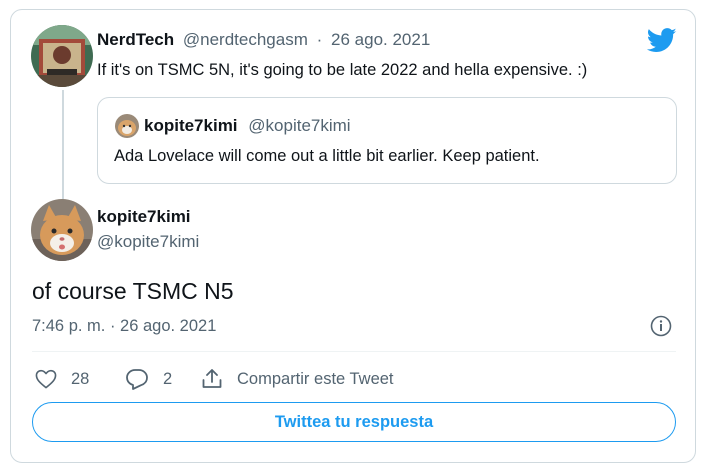 This screenshot has height=473, width=707. Describe the element at coordinates (62, 230) in the screenshot. I see `kopite7kimi-avatar` at that location.